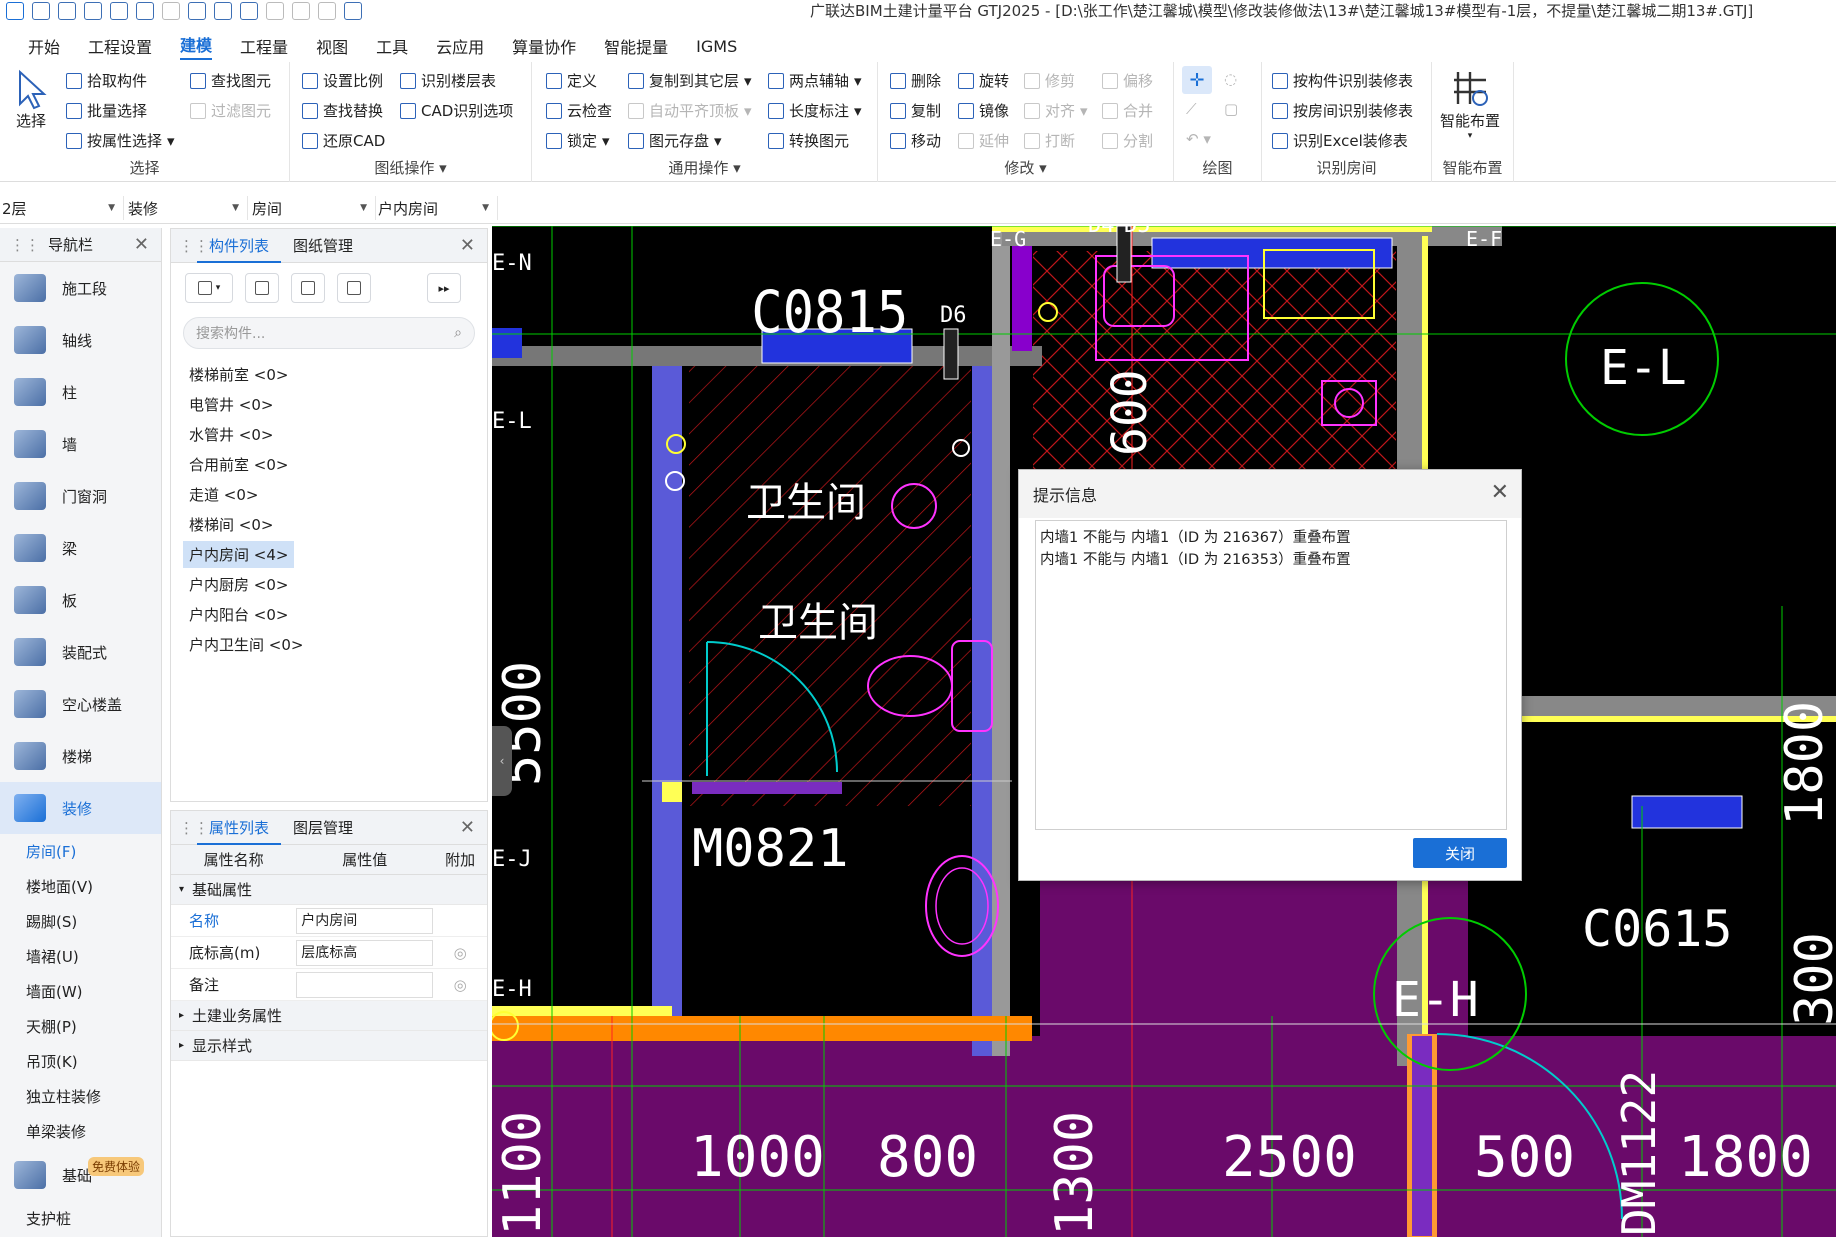 The image size is (1836, 1237). I want to click on nav-item-opening: 门窗洞, so click(80, 496).